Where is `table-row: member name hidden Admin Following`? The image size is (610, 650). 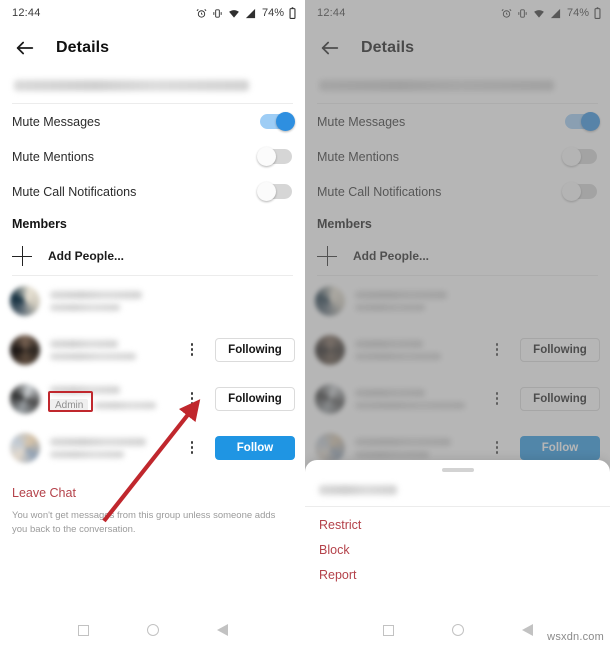 table-row: member name hidden Admin Following is located at coordinates (152, 398).